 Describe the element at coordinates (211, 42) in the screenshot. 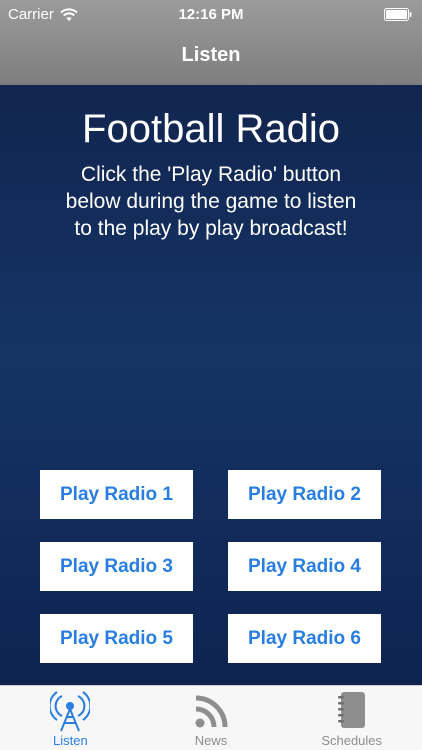

I see `top-bar: Carrier 12:16 PM Listen` at that location.